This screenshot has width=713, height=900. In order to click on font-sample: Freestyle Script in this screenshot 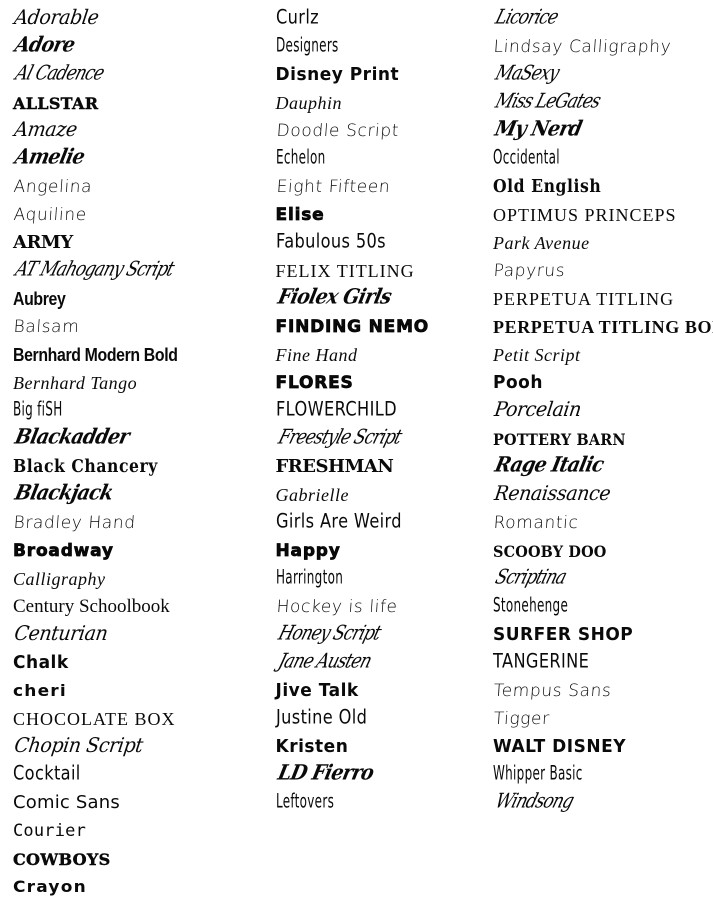, I will do `click(340, 438)`.